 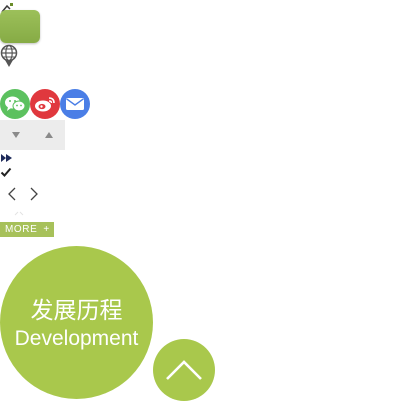 I want to click on more-plus: +, so click(x=46, y=229).